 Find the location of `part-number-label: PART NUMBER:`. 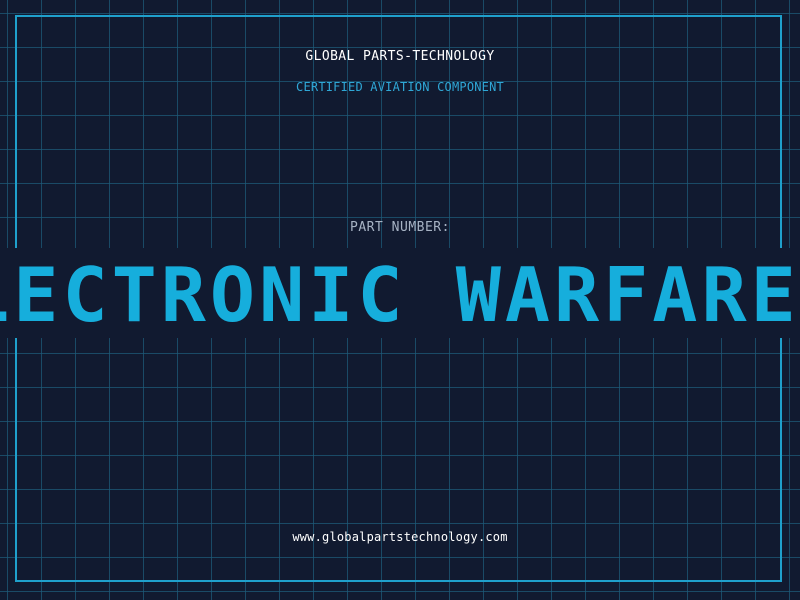

part-number-label: PART NUMBER: is located at coordinates (400, 227).